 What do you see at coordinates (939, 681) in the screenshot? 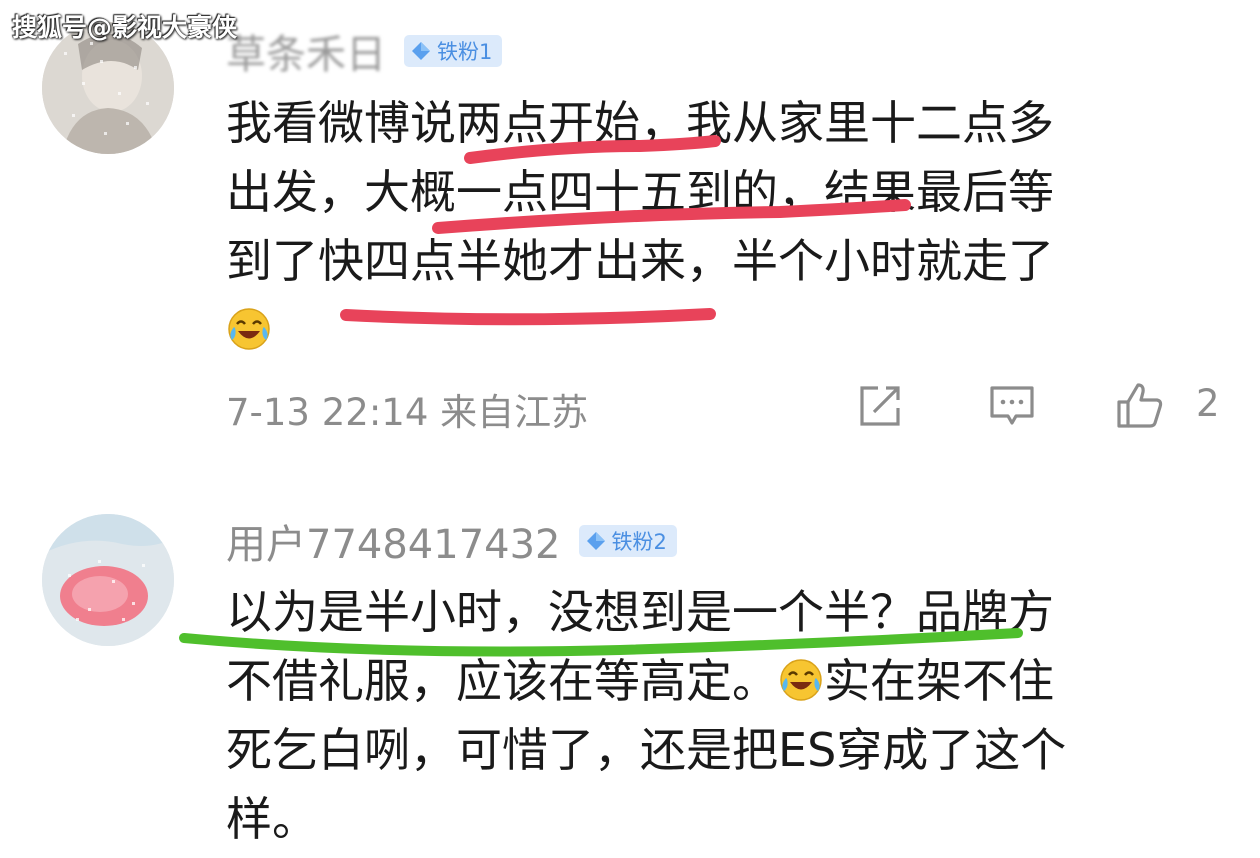
I see `comment-line-part: 实在架不住` at bounding box center [939, 681].